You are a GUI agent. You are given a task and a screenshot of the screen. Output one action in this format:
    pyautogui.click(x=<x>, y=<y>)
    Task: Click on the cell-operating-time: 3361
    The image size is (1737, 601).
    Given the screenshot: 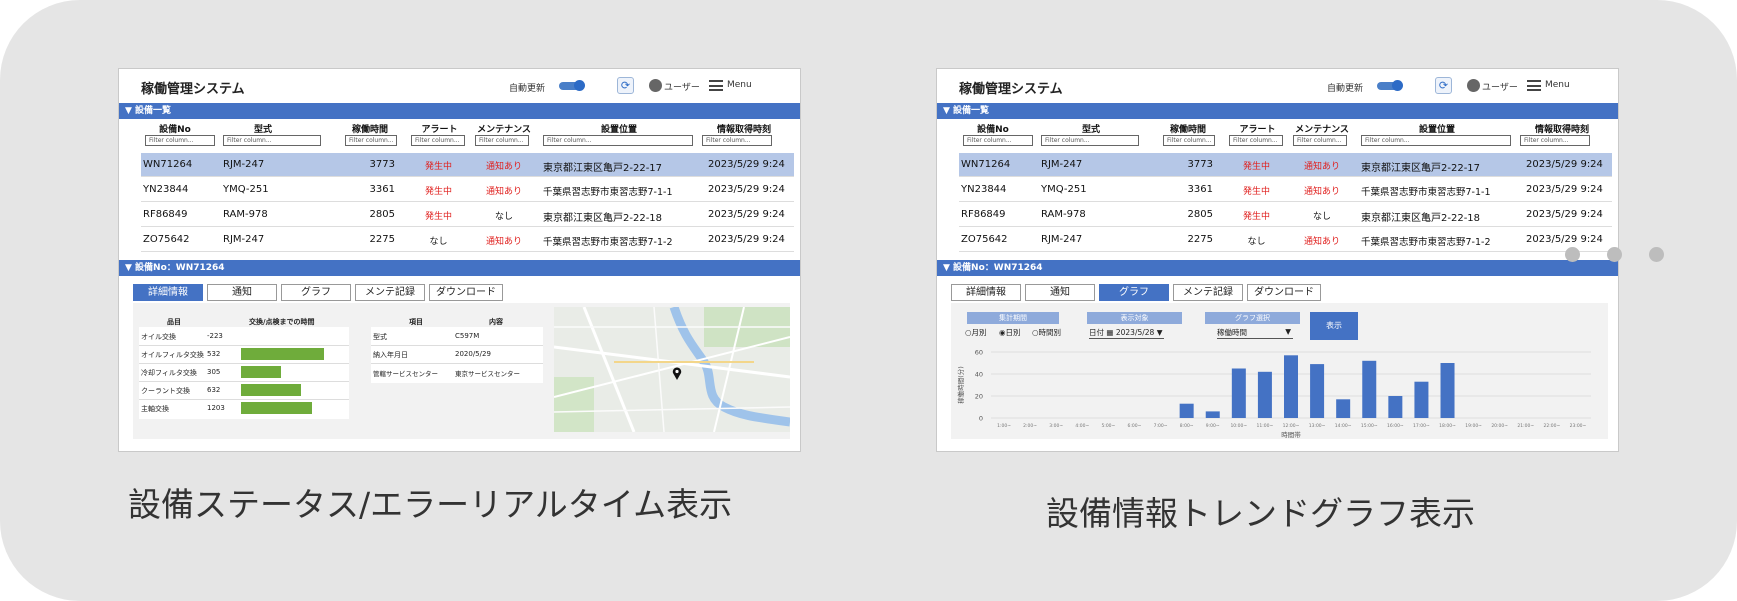 What is the action you would take?
    pyautogui.click(x=1200, y=189)
    